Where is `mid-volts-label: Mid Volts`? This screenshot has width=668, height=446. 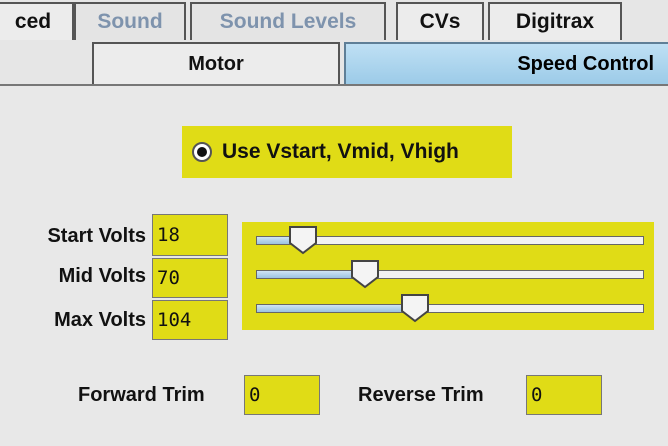
mid-volts-label: Mid Volts is located at coordinates (102, 276).